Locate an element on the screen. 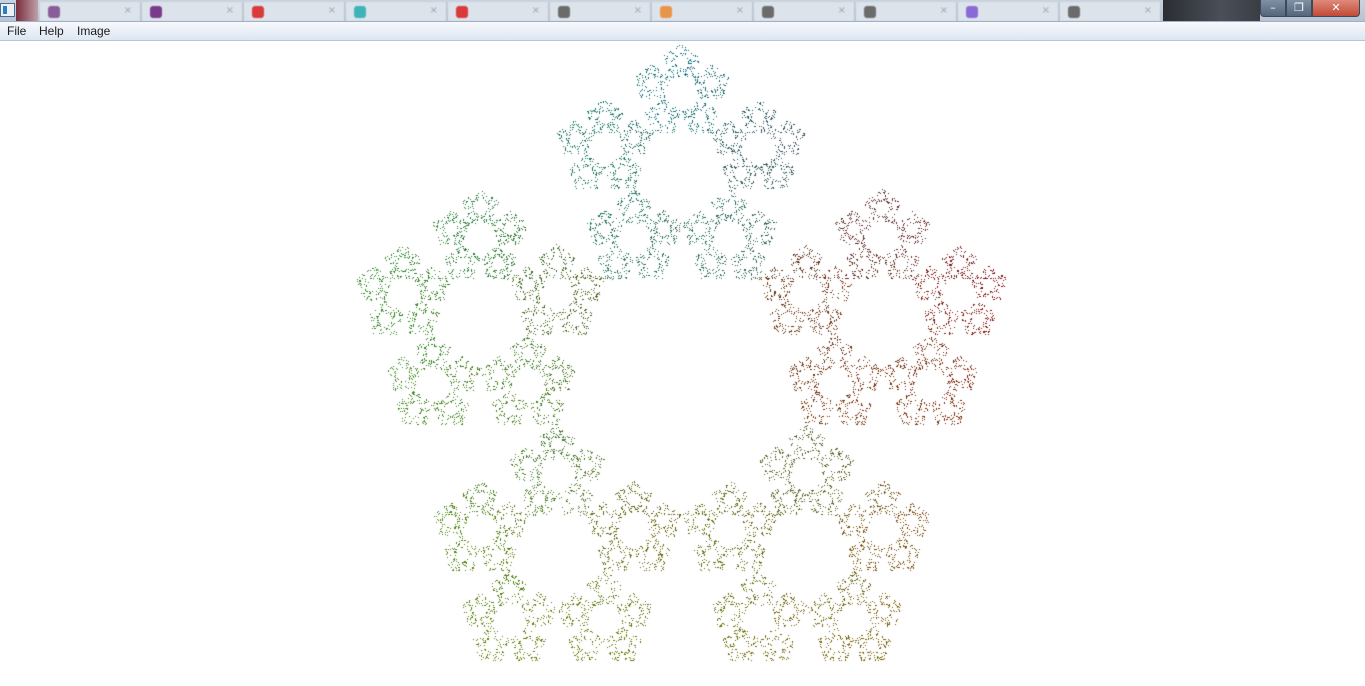 Image resolution: width=1365 pixels, height=686 pixels. menu-image: Image is located at coordinates (93, 31).